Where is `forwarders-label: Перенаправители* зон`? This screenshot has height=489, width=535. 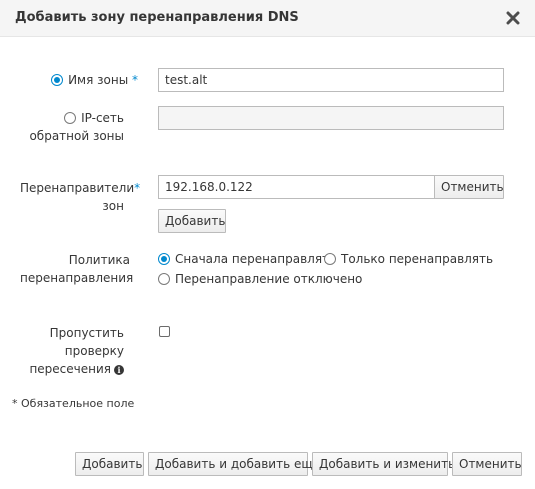
forwarders-label: Перенаправители* зон is located at coordinates (80, 197).